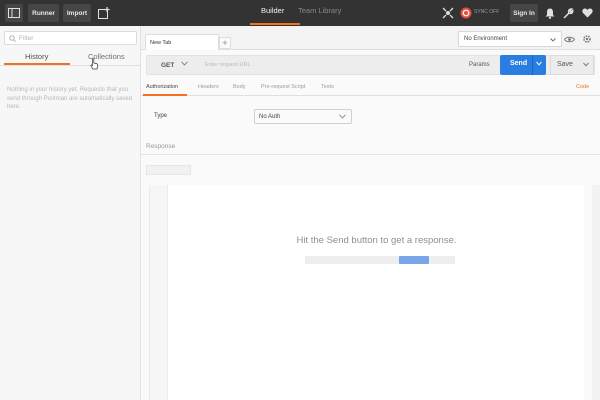  What do you see at coordinates (77, 13) in the screenshot?
I see `import-button: Import` at bounding box center [77, 13].